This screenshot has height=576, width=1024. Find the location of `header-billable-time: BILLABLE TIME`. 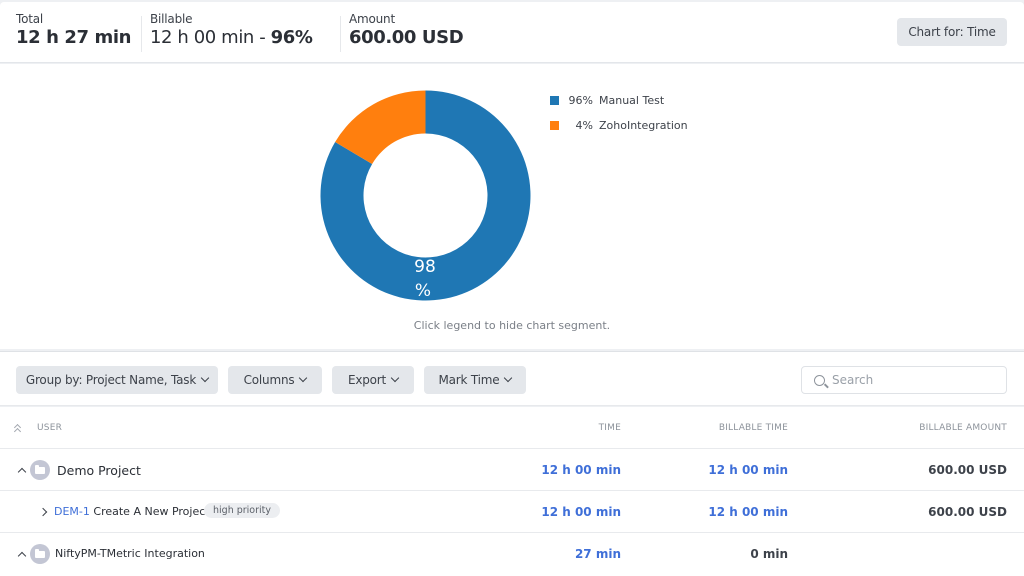

header-billable-time: BILLABLE TIME is located at coordinates (753, 428).